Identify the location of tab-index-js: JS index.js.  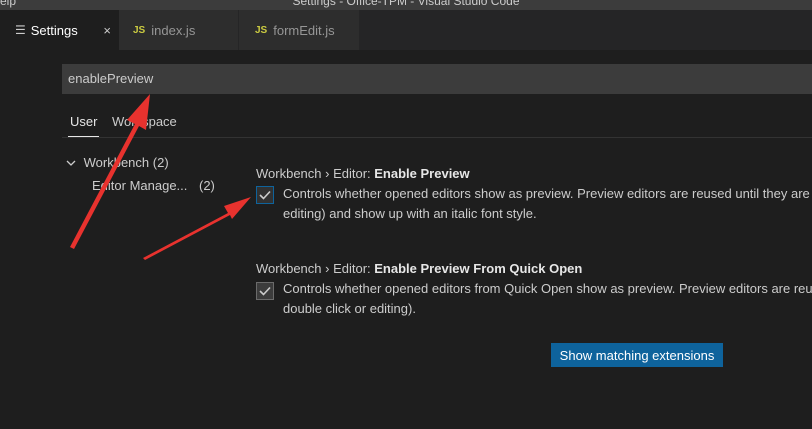
(178, 30).